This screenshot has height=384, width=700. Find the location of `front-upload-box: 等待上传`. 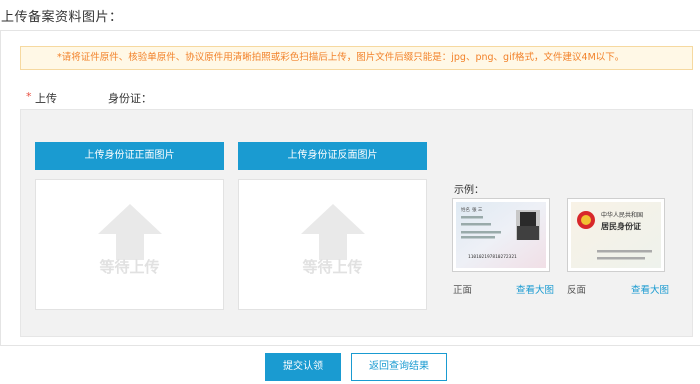

front-upload-box: 等待上传 is located at coordinates (129, 244).